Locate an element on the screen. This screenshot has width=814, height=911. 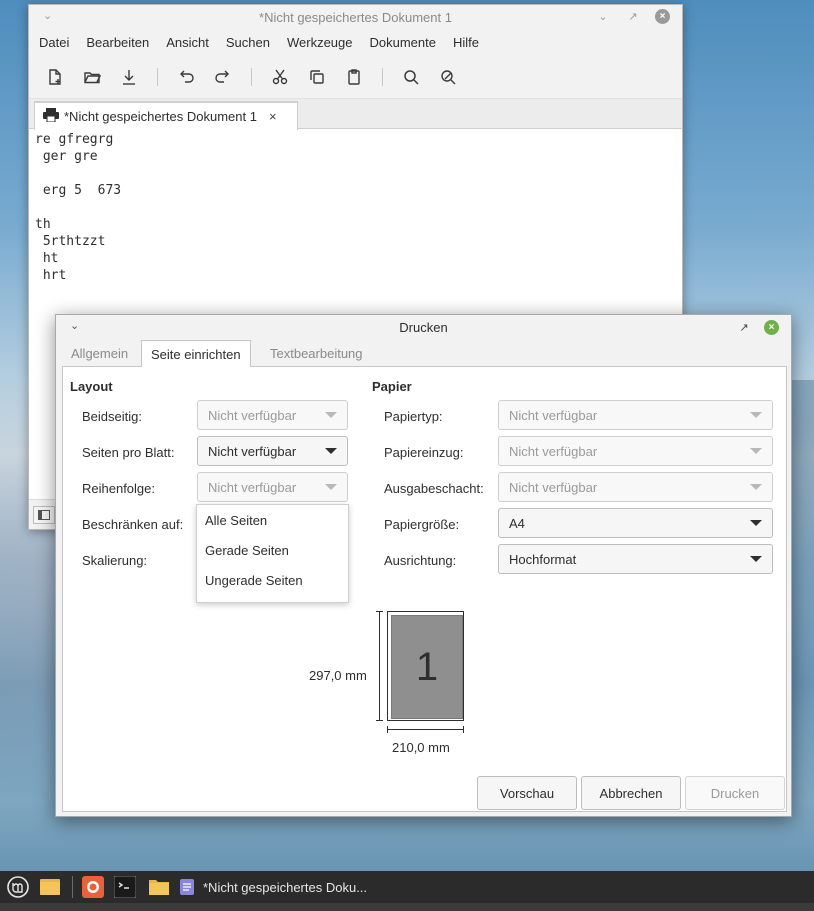
editor-toolbar is located at coordinates (355, 77).